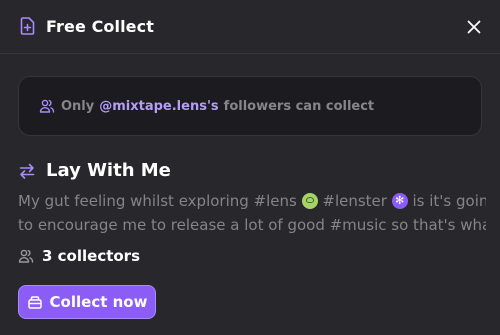 Image resolution: width=500 pixels, height=335 pixels. Describe the element at coordinates (399, 201) in the screenshot. I see `lenster-emoji-icon` at that location.